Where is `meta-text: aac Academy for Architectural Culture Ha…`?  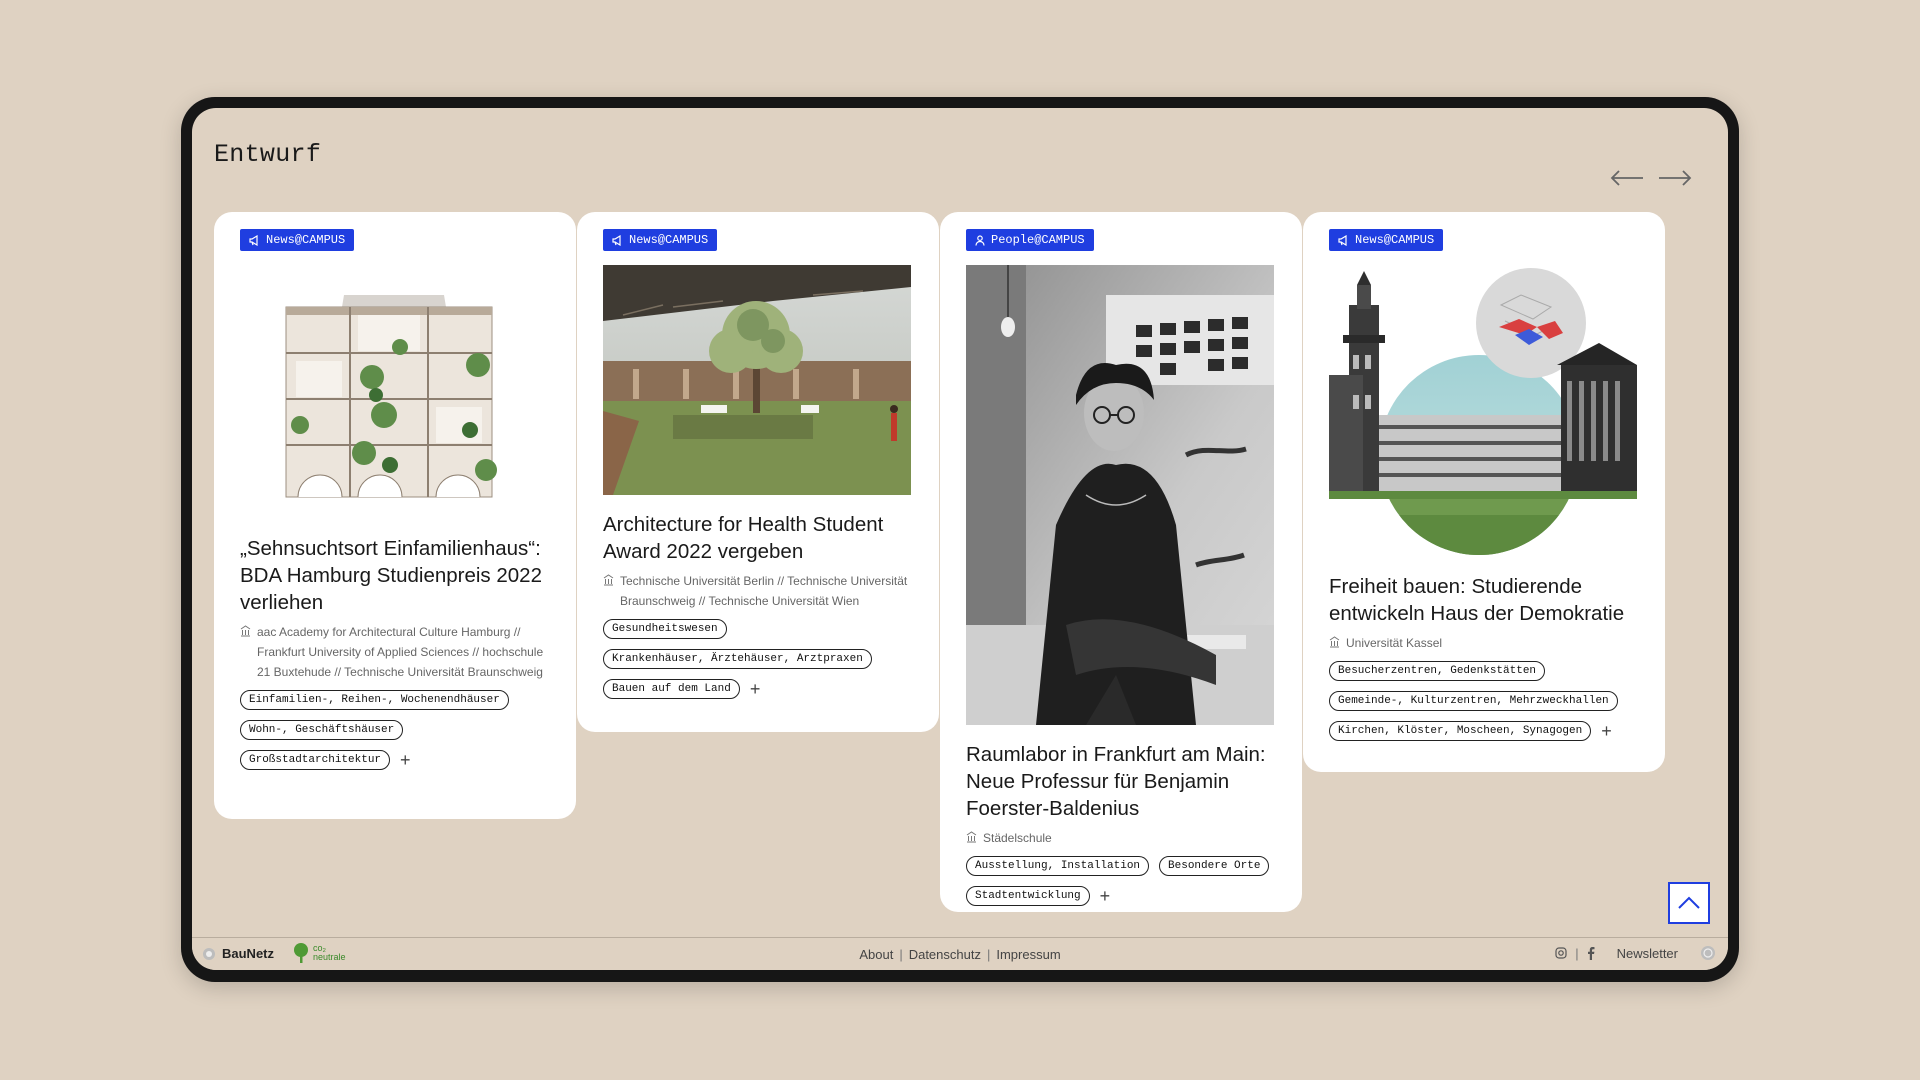 meta-text: aac Academy for Architectural Culture Ha… is located at coordinates (400, 652).